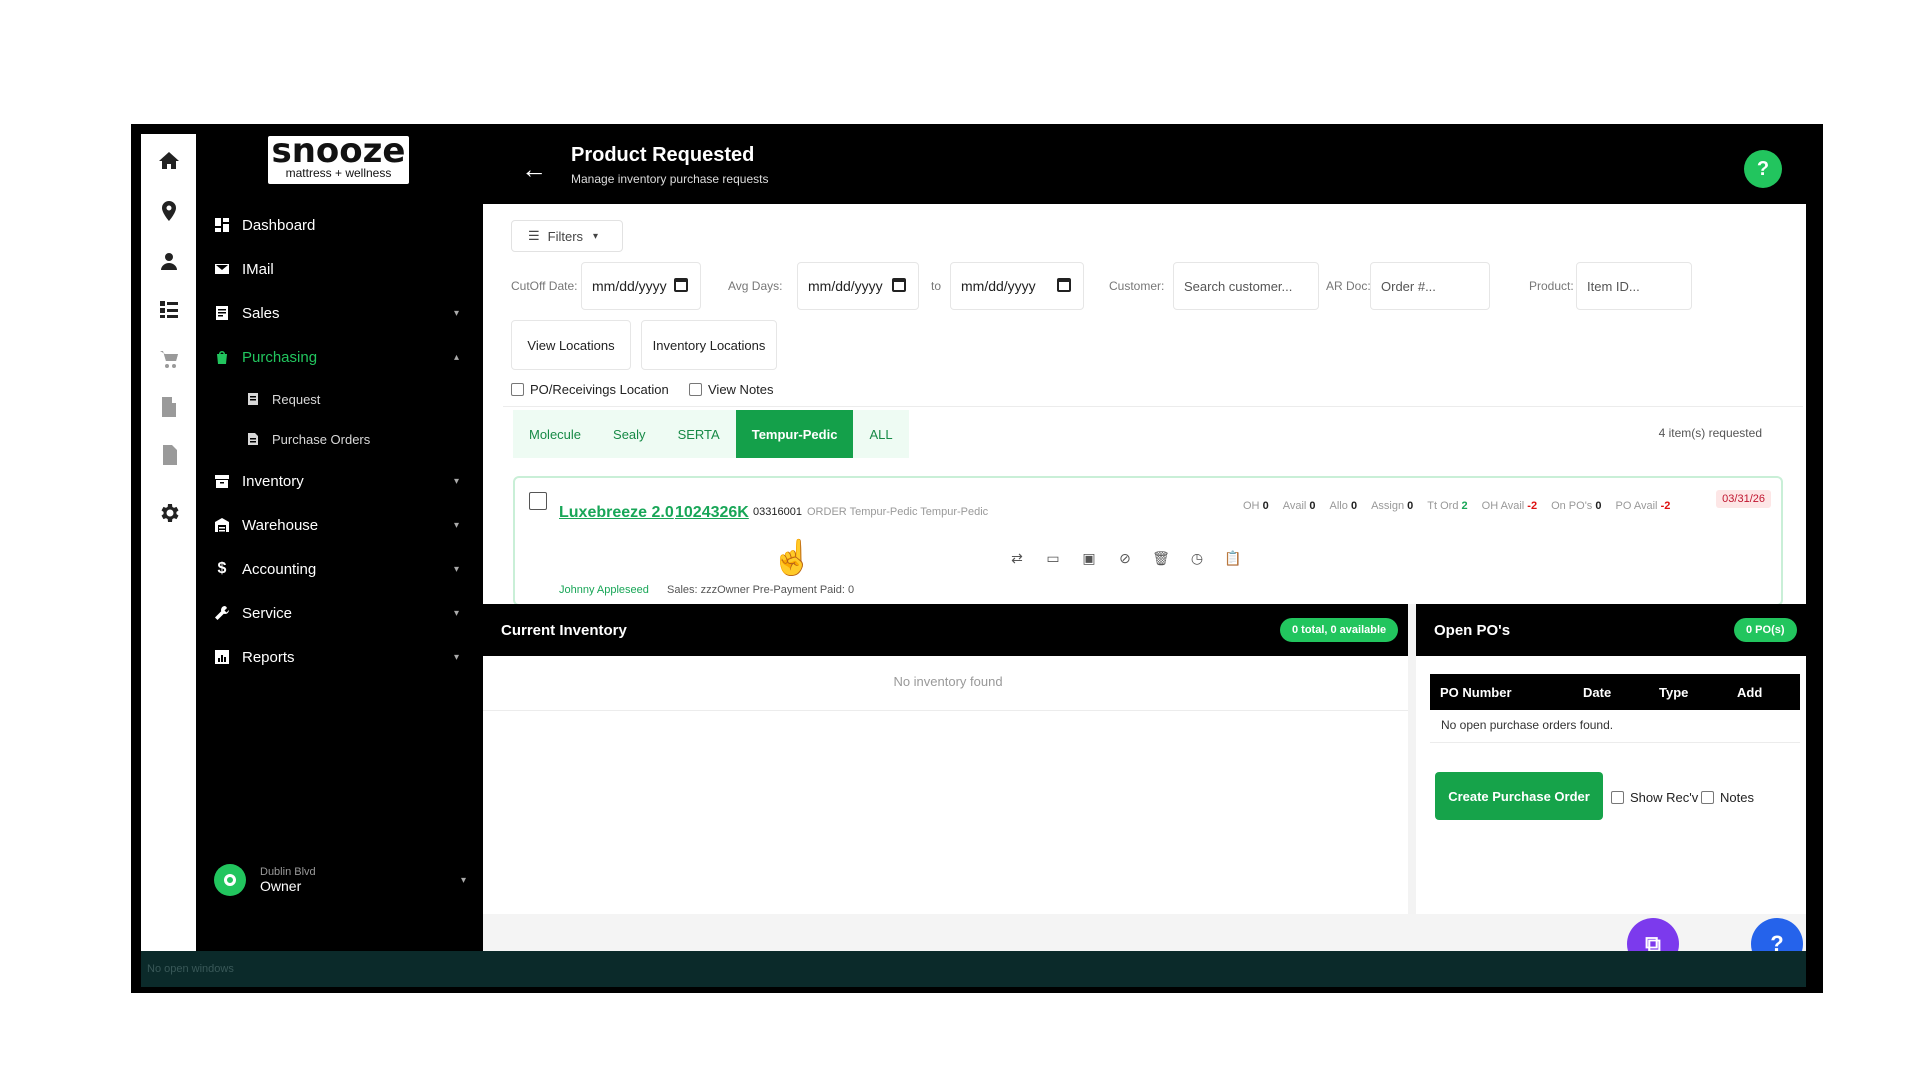 This screenshot has width=1920, height=1080. What do you see at coordinates (555, 434) in the screenshot?
I see `tab-molecule: Molecule` at bounding box center [555, 434].